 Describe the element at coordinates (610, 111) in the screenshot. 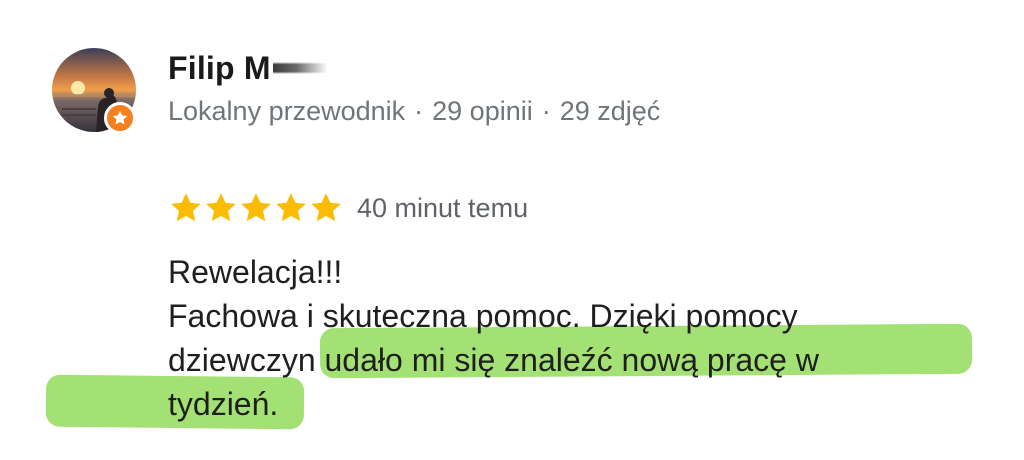

I see `photo-count: 29 zdjęć` at that location.